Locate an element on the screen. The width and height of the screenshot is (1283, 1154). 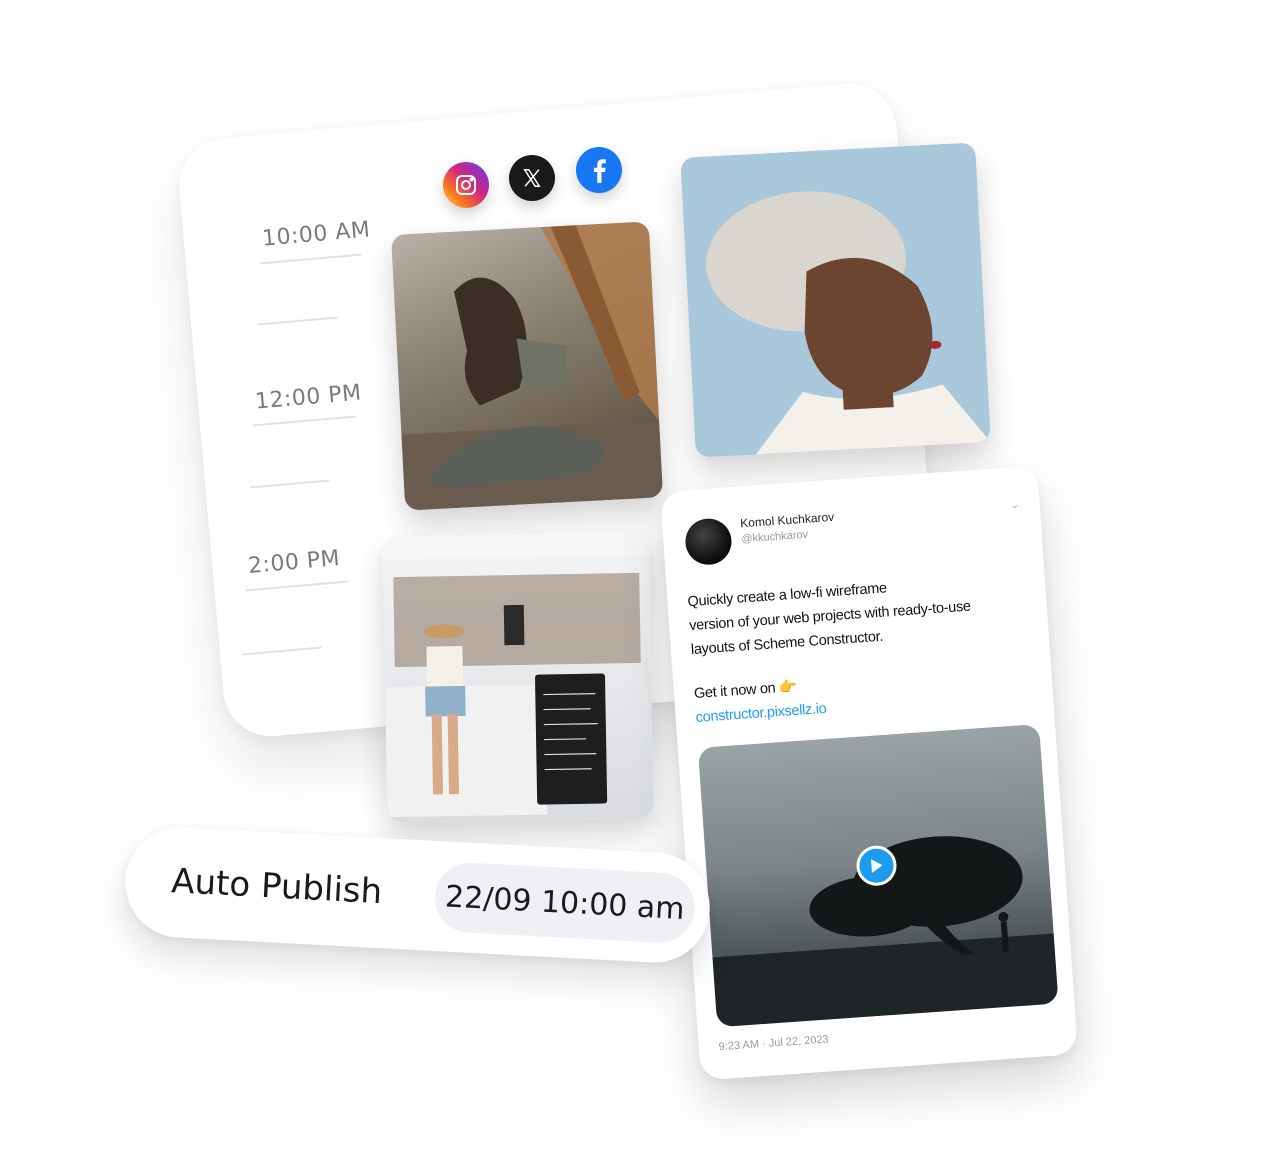
yoga-photo is located at coordinates (527, 366).